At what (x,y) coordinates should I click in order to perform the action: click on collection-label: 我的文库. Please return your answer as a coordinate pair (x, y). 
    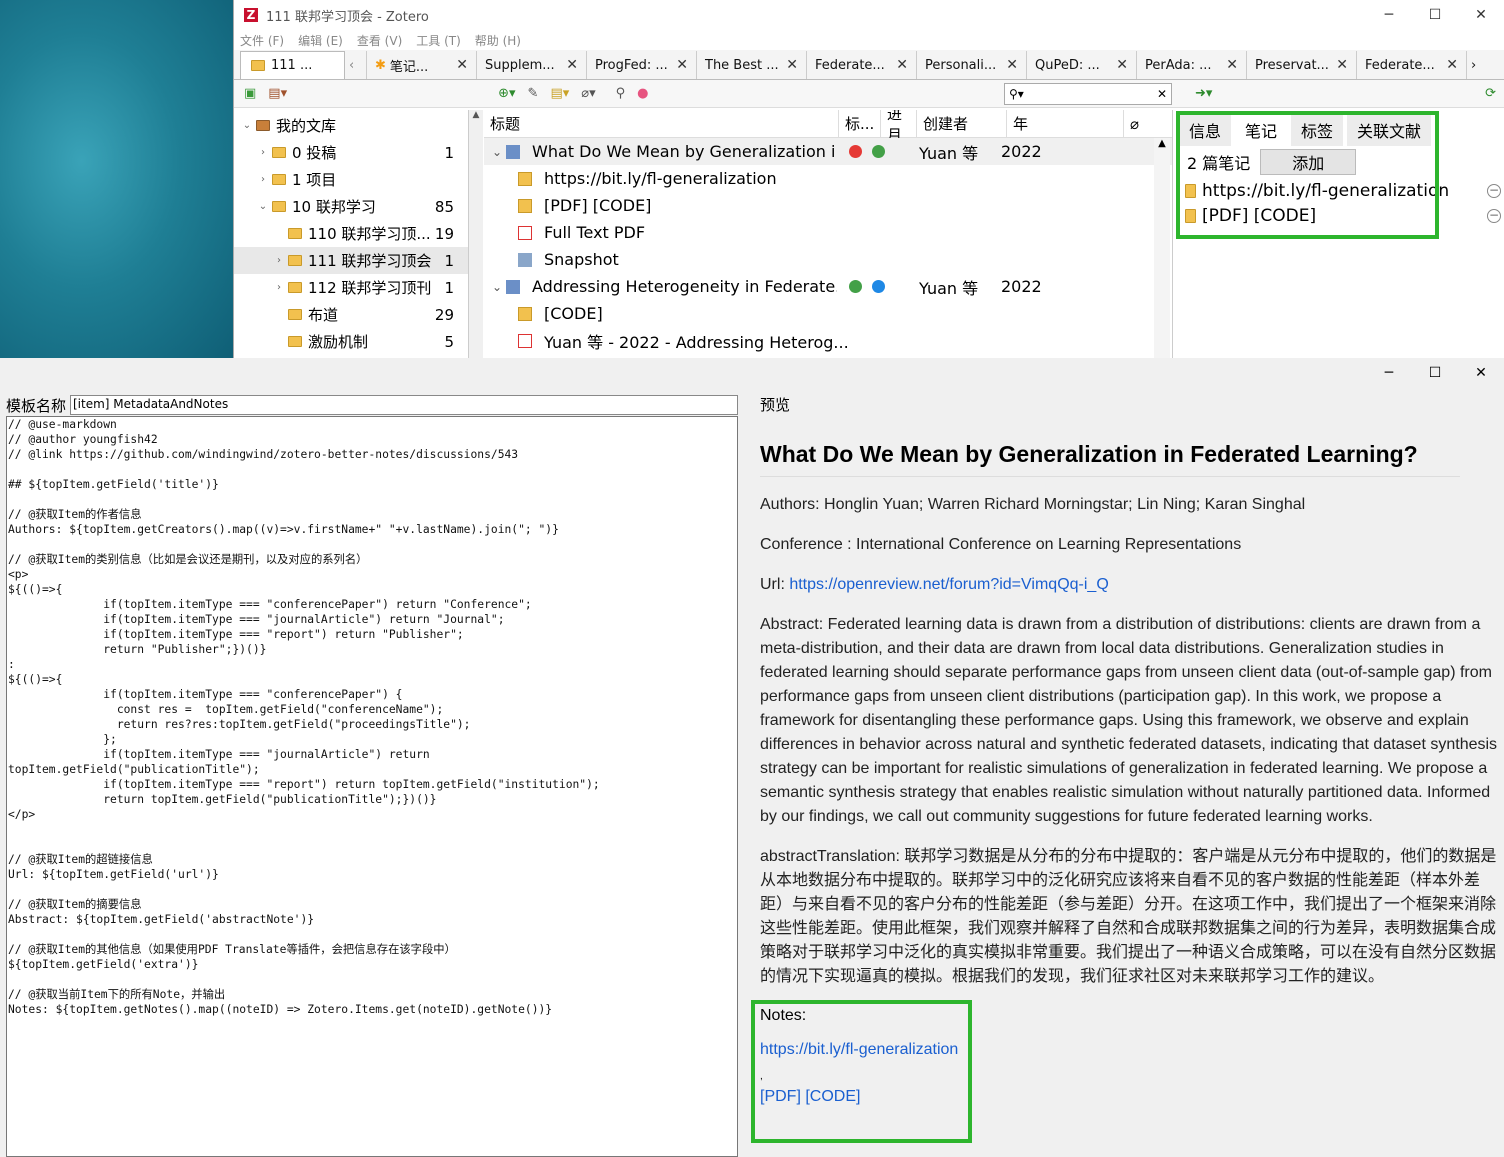
    Looking at the image, I should click on (306, 126).